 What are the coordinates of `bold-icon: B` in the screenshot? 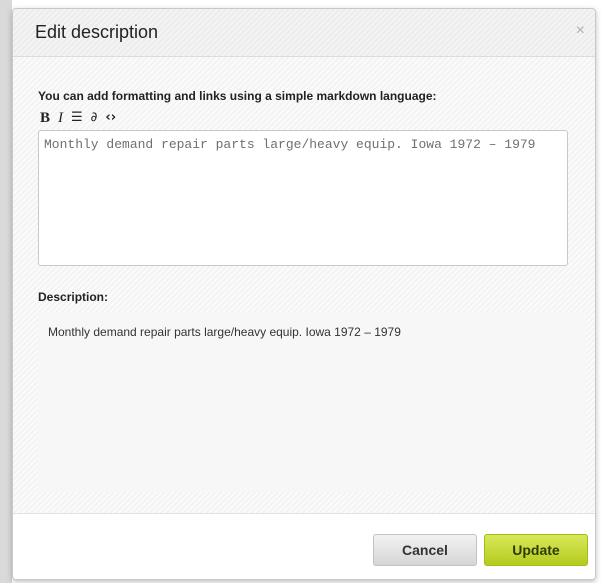 It's located at (45, 118).